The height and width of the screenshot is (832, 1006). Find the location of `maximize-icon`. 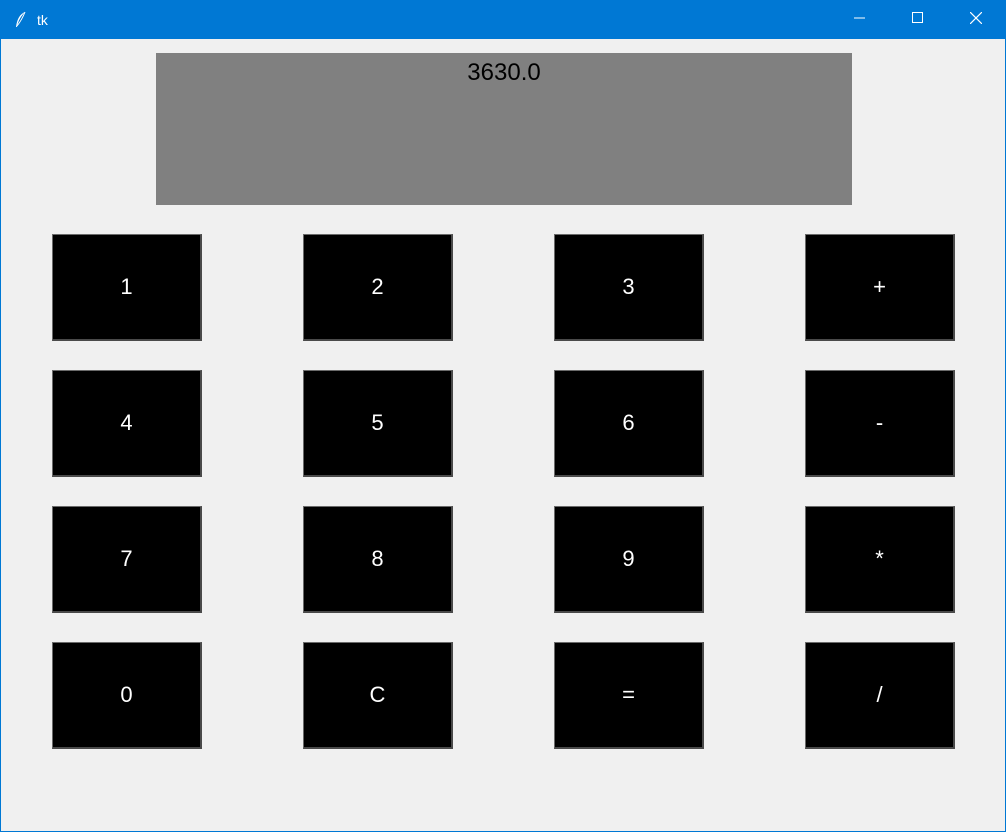

maximize-icon is located at coordinates (918, 20).